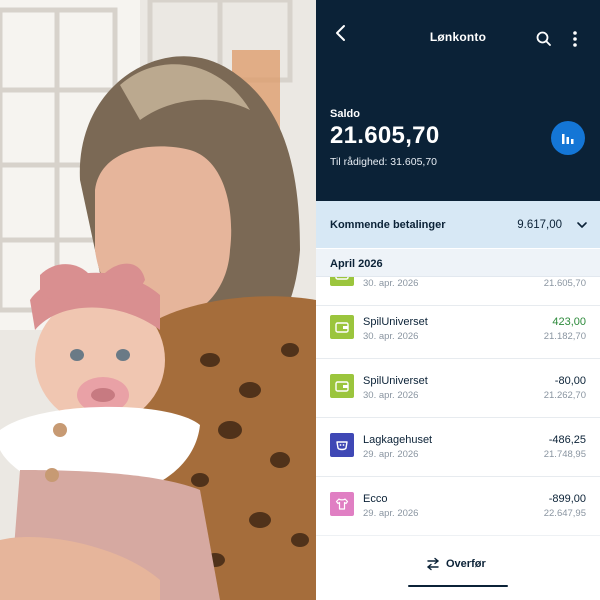 Image resolution: width=600 pixels, height=600 pixels. I want to click on search-icon, so click(543, 38).